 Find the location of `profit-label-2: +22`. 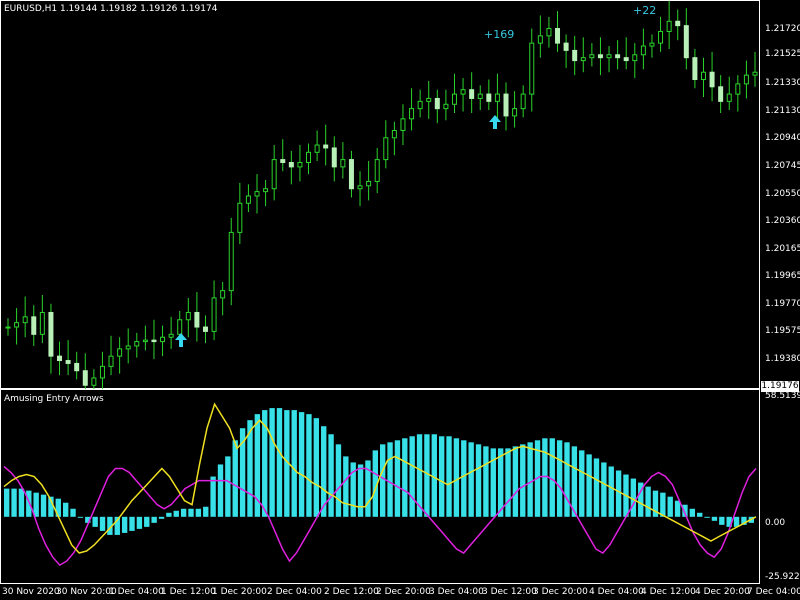

profit-label-2: +22 is located at coordinates (645, 10).